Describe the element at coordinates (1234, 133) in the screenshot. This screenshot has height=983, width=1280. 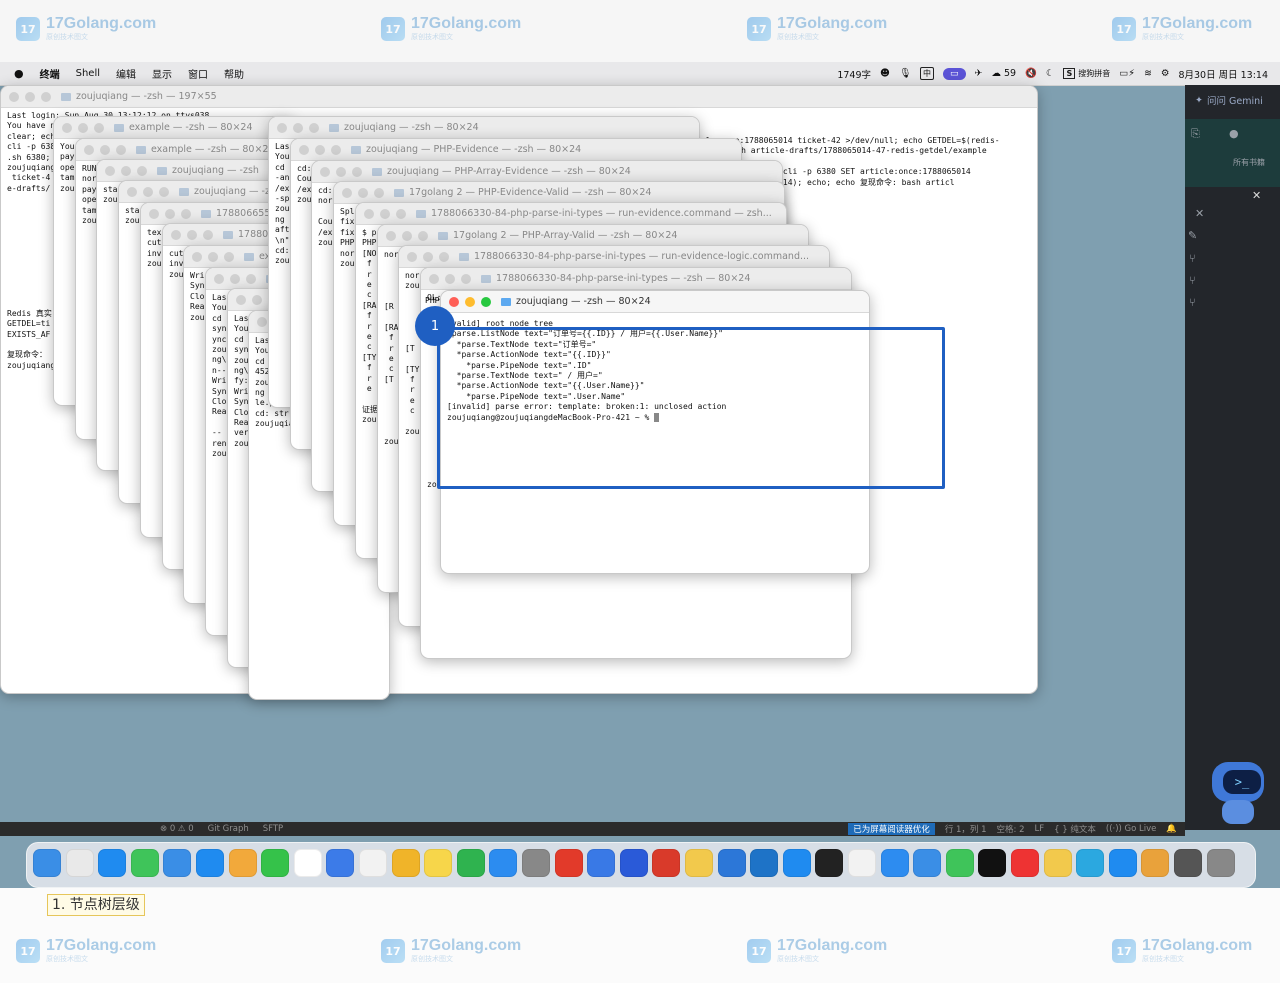
I see `avatar: ●` at that location.